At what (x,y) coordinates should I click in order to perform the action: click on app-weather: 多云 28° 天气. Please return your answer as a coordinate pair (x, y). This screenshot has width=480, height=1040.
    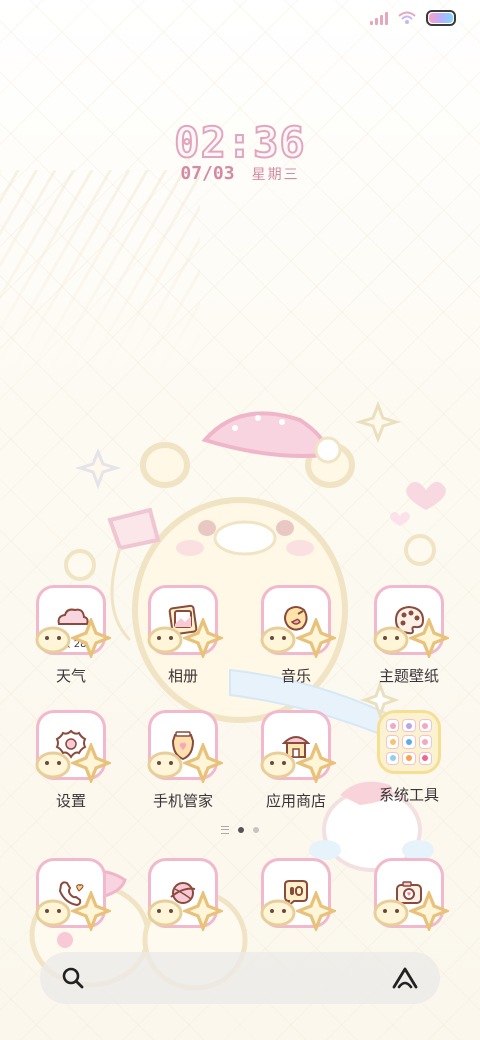
    Looking at the image, I should click on (71, 635).